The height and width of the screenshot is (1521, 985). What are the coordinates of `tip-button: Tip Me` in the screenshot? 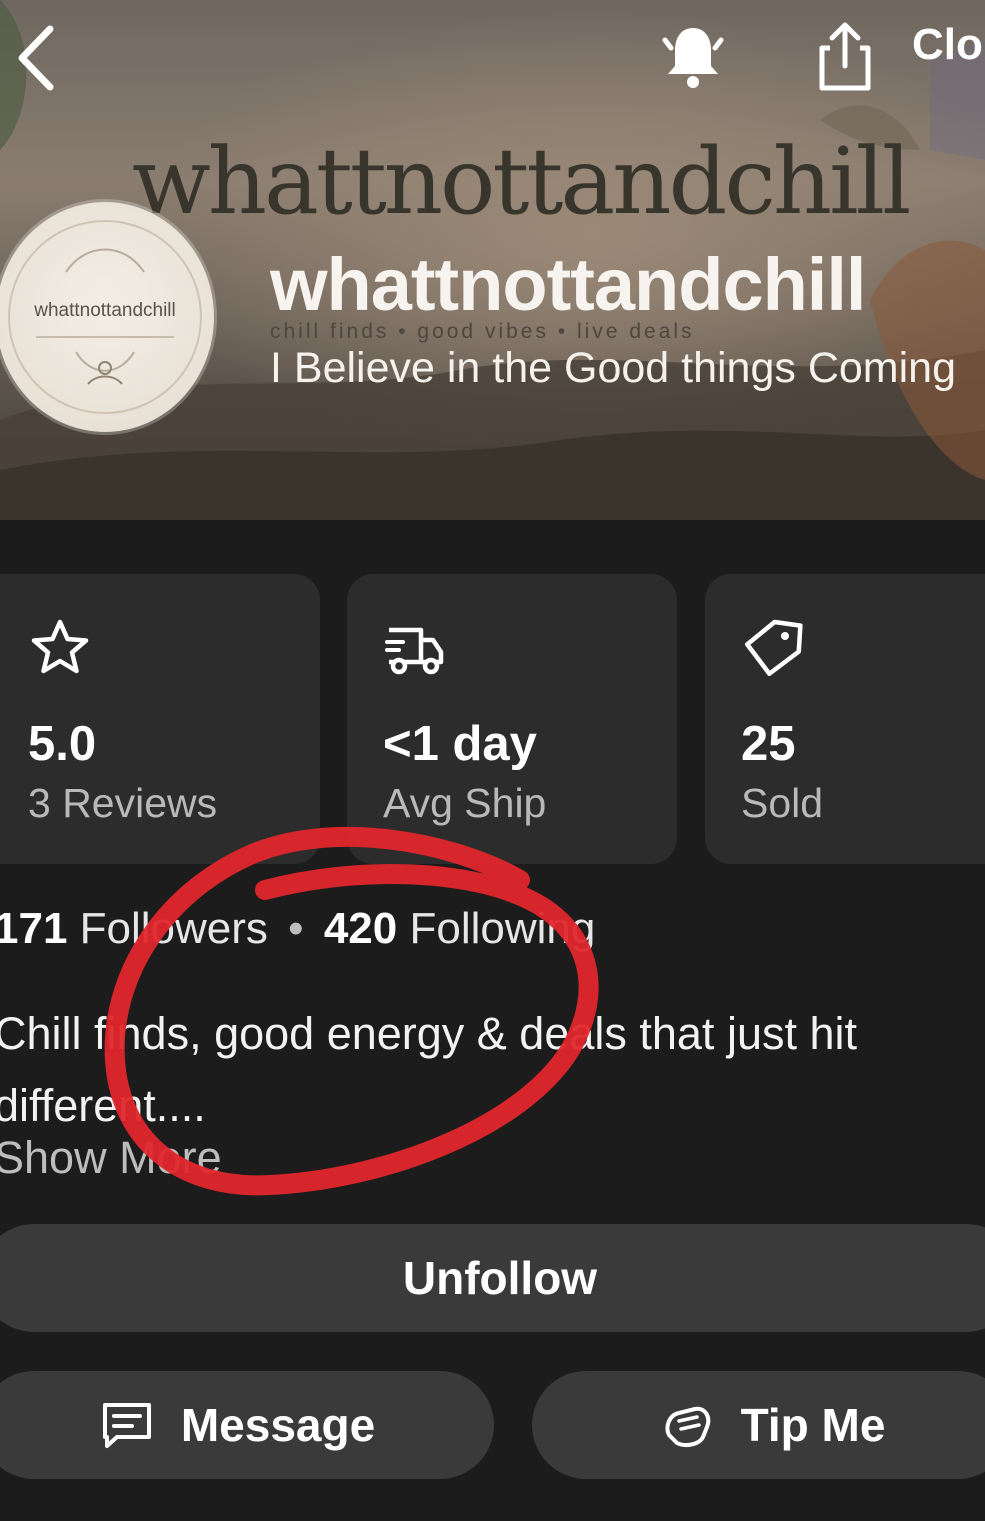 It's located at (758, 1425).